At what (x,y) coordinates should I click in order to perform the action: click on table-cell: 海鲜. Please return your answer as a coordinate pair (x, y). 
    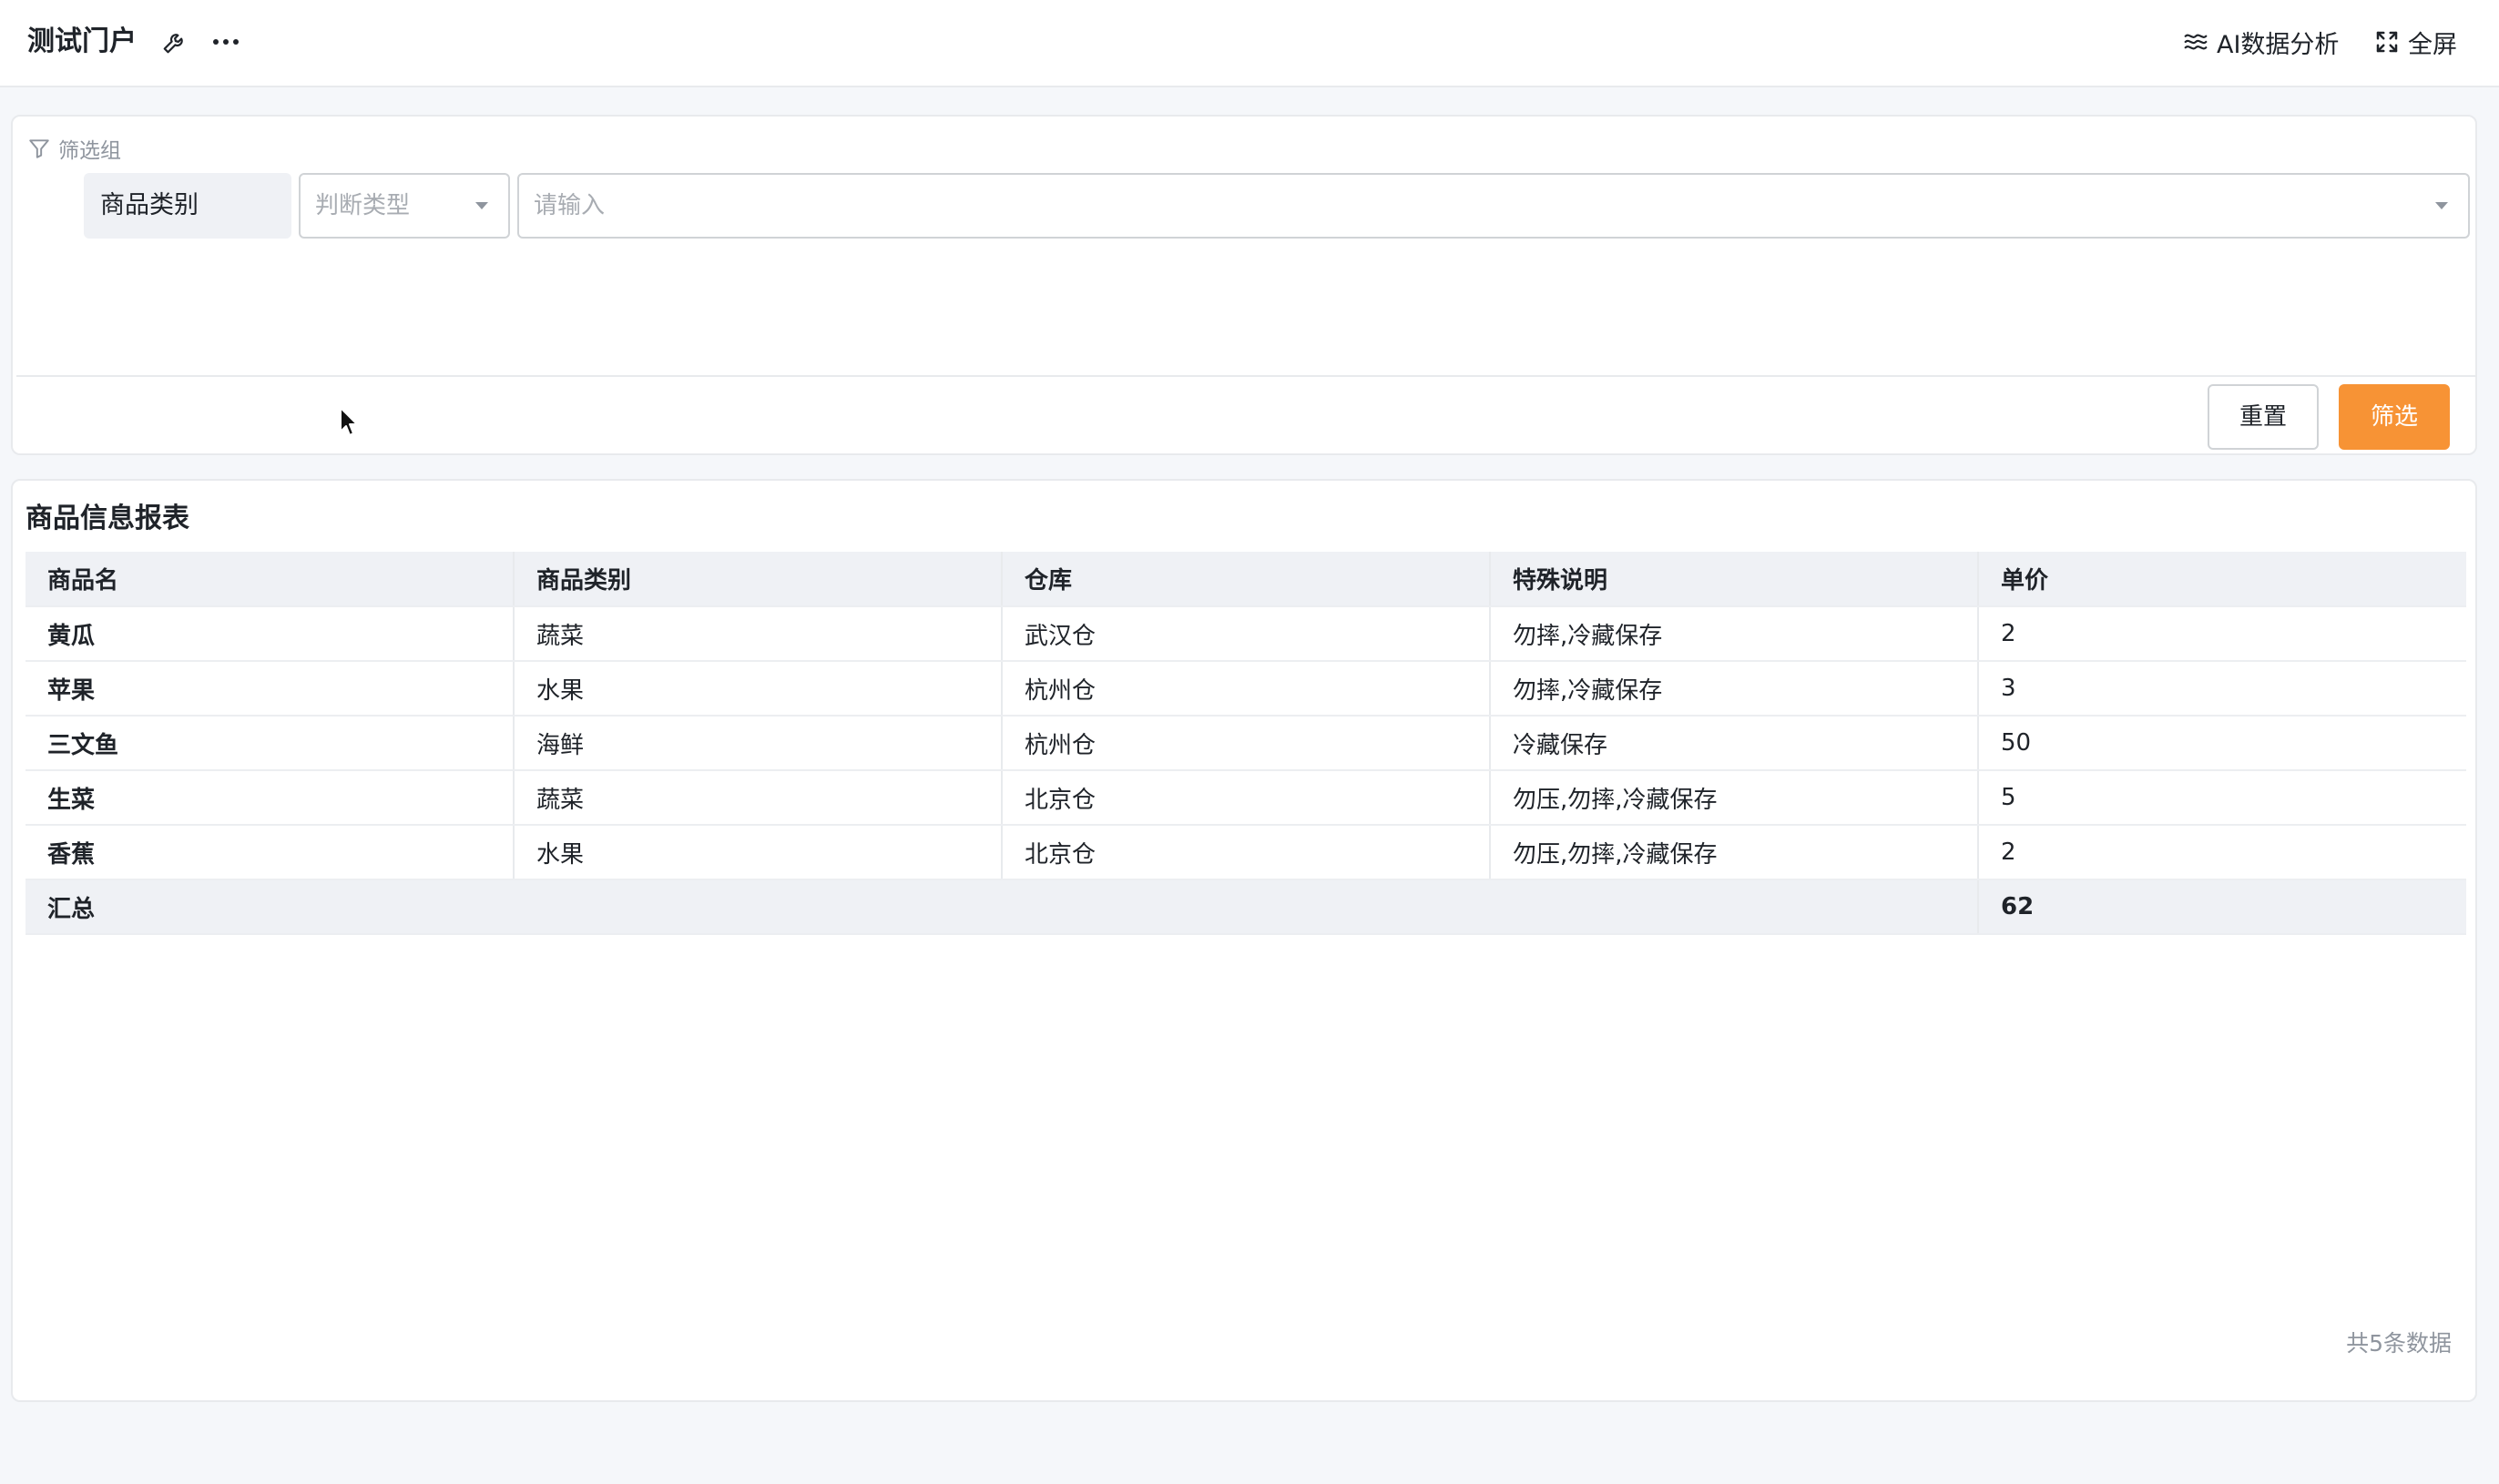
    Looking at the image, I should click on (759, 743).